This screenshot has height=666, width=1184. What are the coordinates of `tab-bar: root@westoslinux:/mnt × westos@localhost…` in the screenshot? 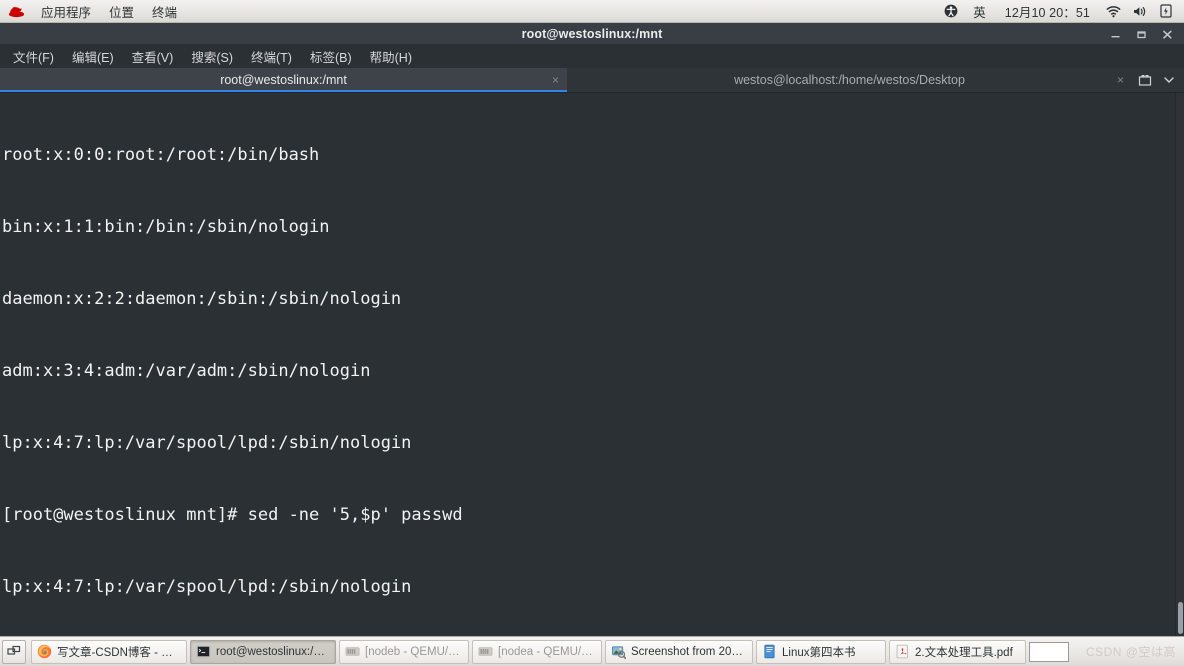 It's located at (592, 80).